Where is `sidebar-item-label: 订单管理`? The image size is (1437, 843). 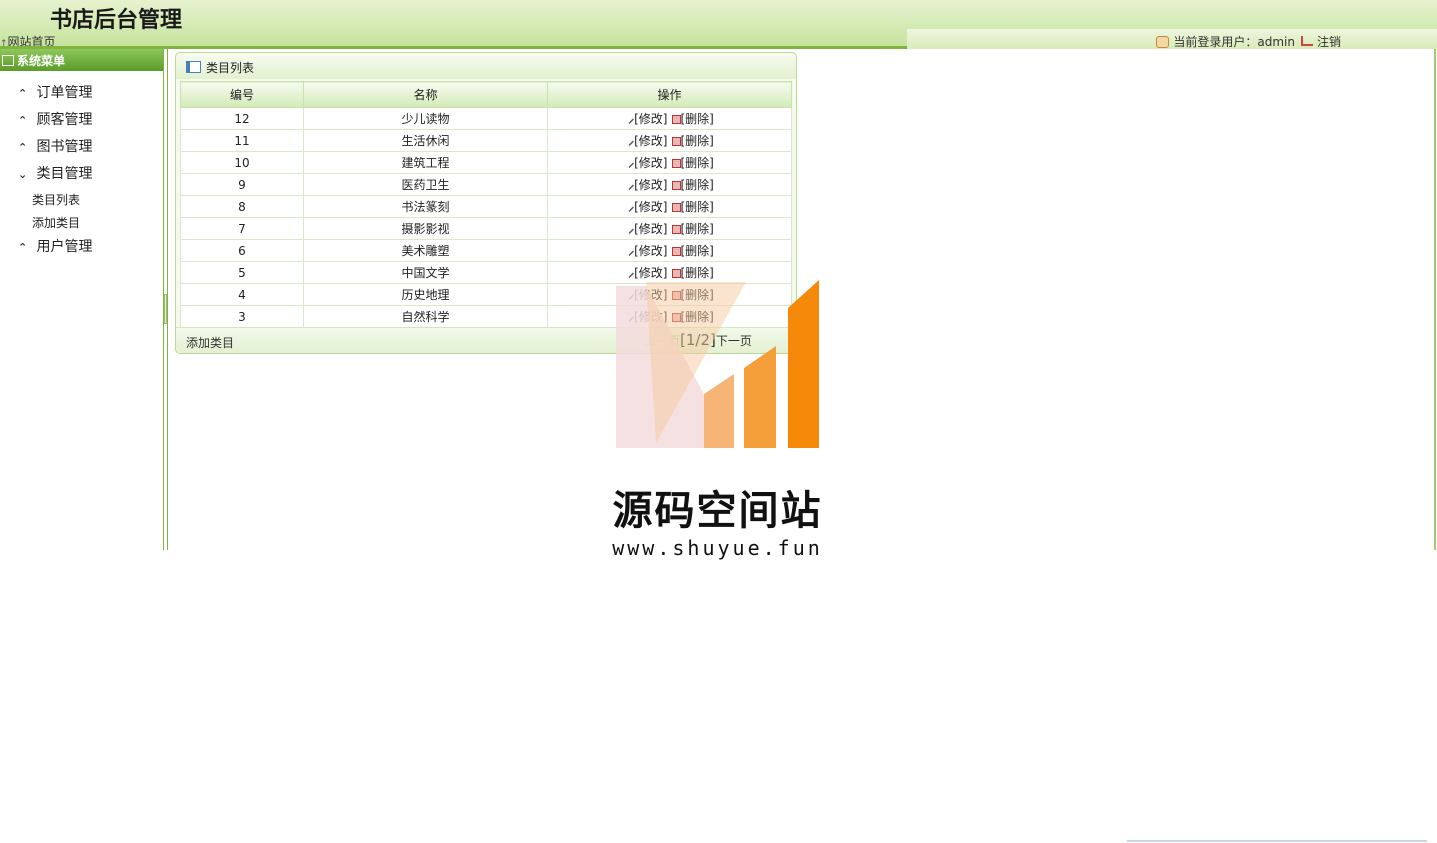 sidebar-item-label: 订单管理 is located at coordinates (64, 93).